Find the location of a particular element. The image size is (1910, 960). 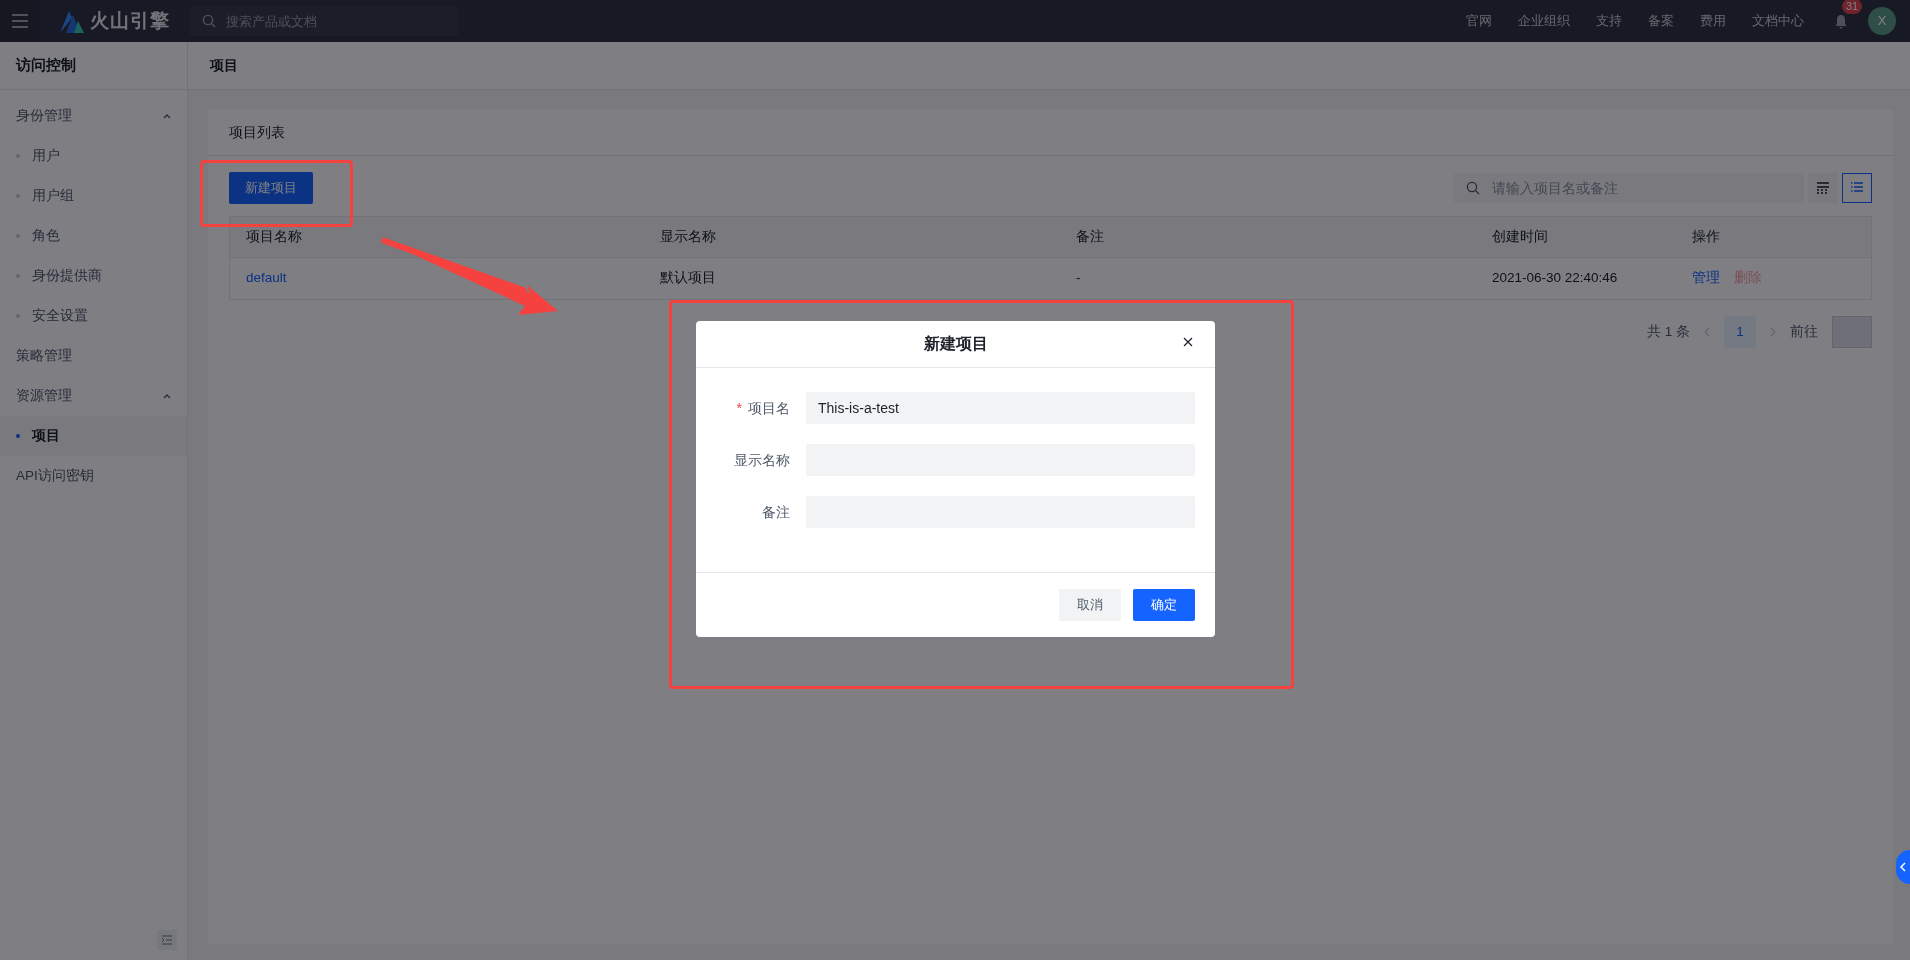

close-button is located at coordinates (1188, 342).